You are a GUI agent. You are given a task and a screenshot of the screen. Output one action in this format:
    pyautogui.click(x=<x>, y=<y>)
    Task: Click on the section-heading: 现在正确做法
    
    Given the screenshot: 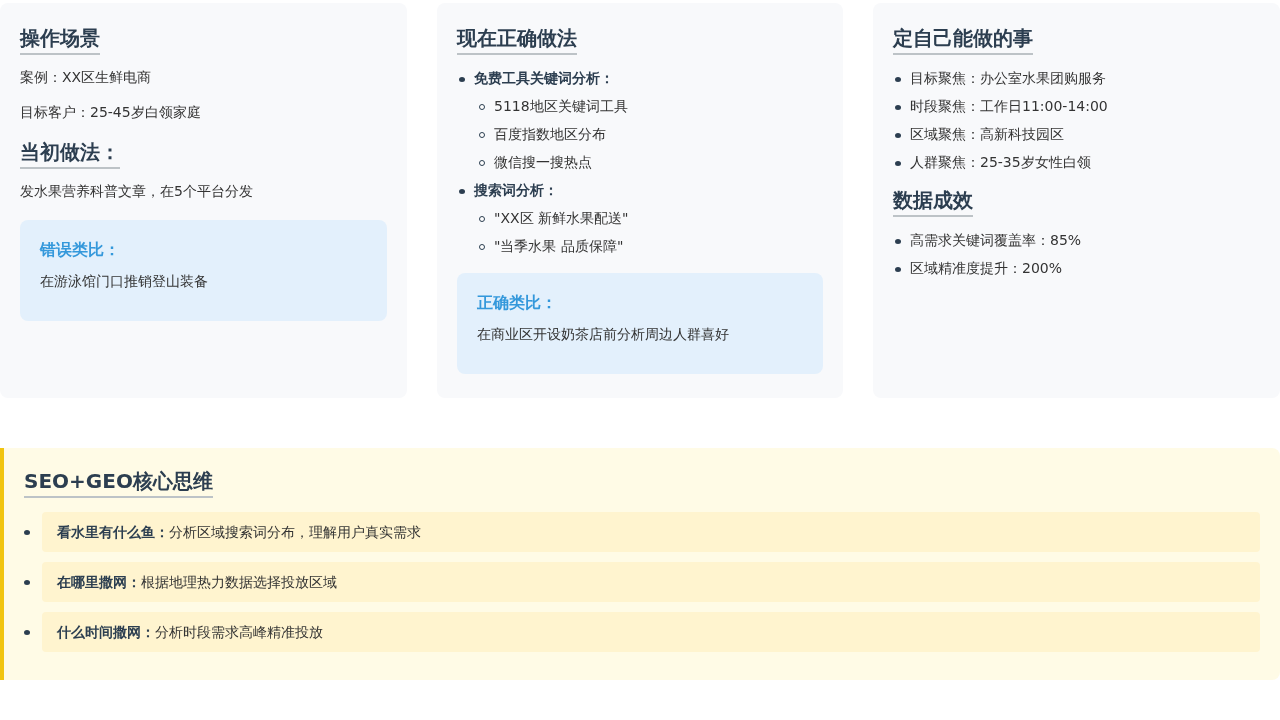 What is the action you would take?
    pyautogui.click(x=517, y=40)
    